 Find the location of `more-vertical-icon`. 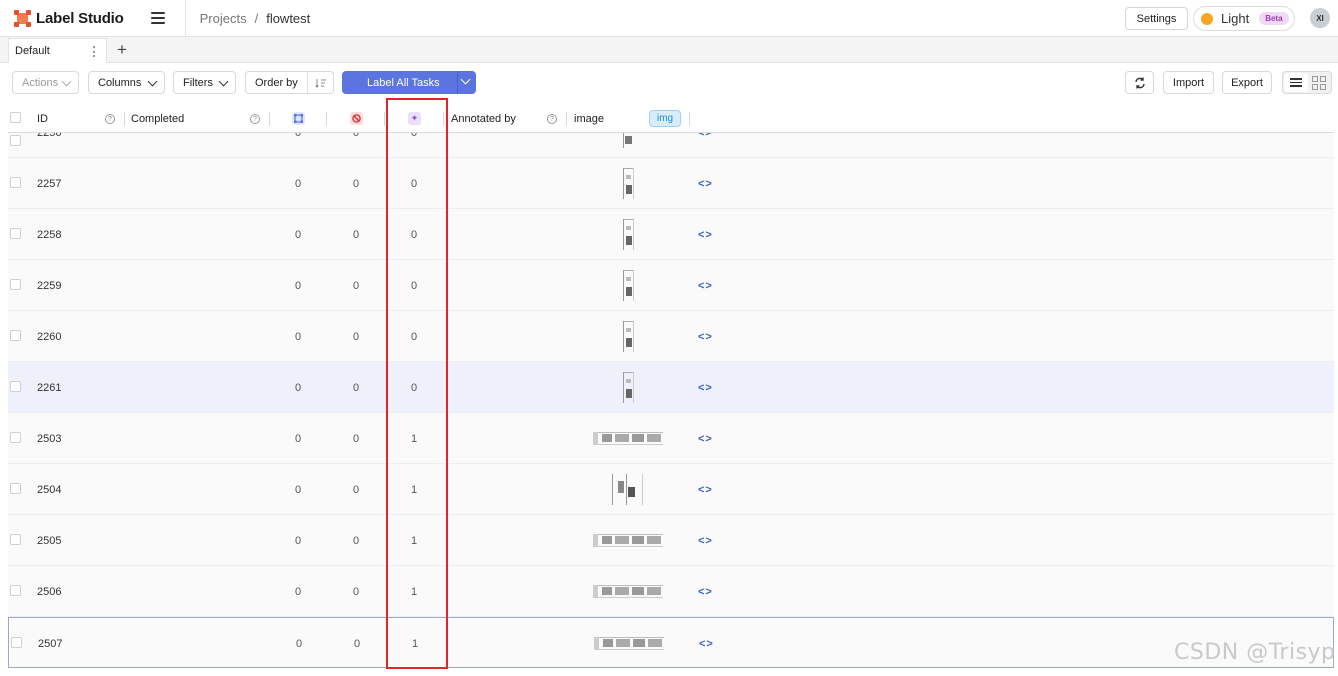

more-vertical-icon is located at coordinates (94, 51).